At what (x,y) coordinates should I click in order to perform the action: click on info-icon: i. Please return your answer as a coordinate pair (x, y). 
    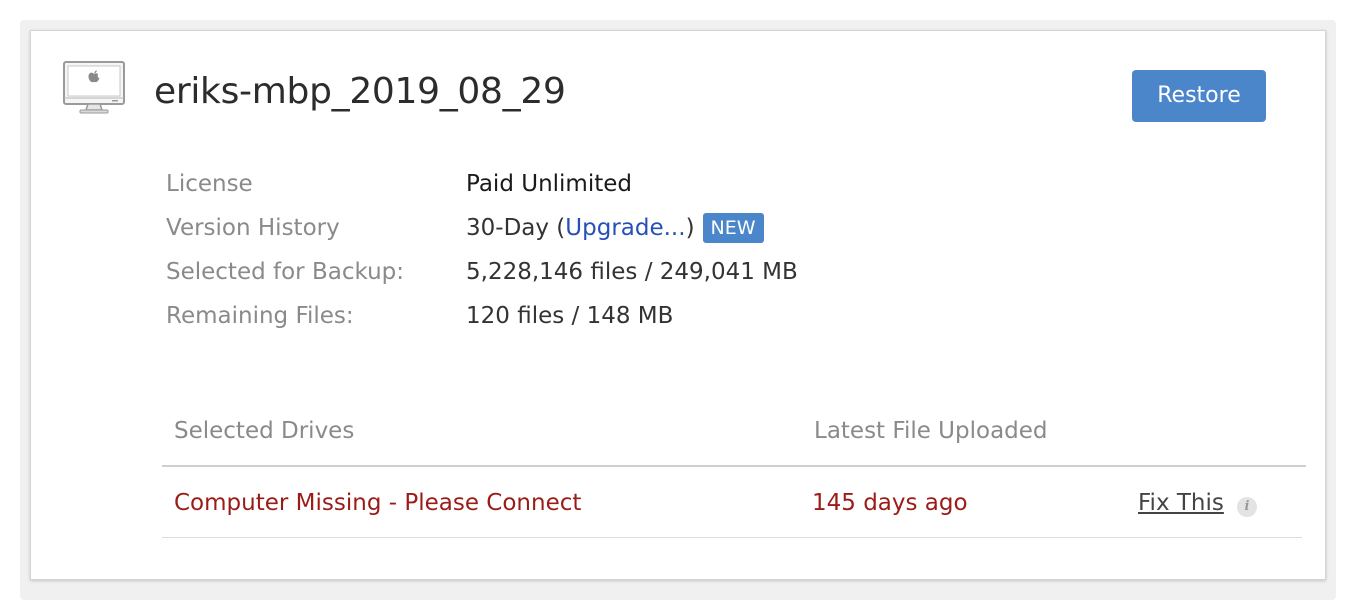
    Looking at the image, I should click on (1247, 507).